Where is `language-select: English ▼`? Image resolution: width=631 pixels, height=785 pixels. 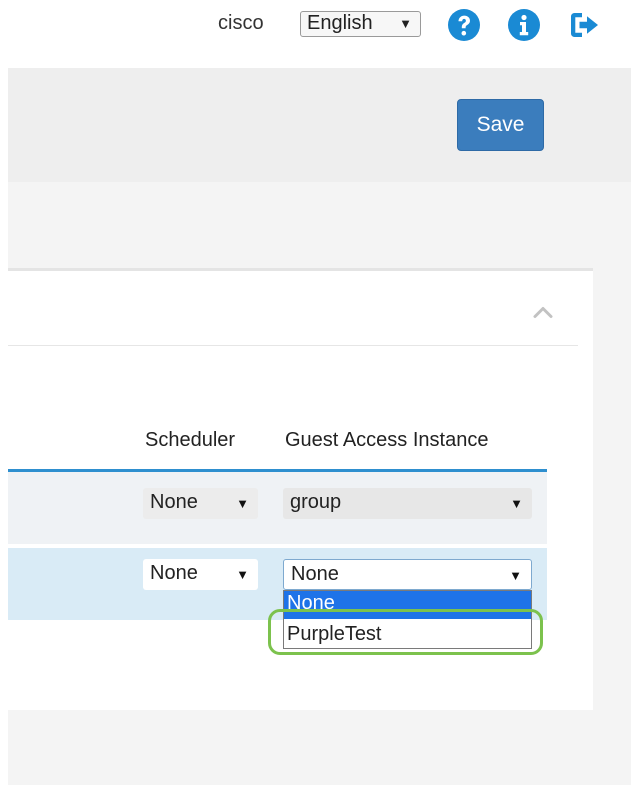
language-select: English ▼ is located at coordinates (360, 24).